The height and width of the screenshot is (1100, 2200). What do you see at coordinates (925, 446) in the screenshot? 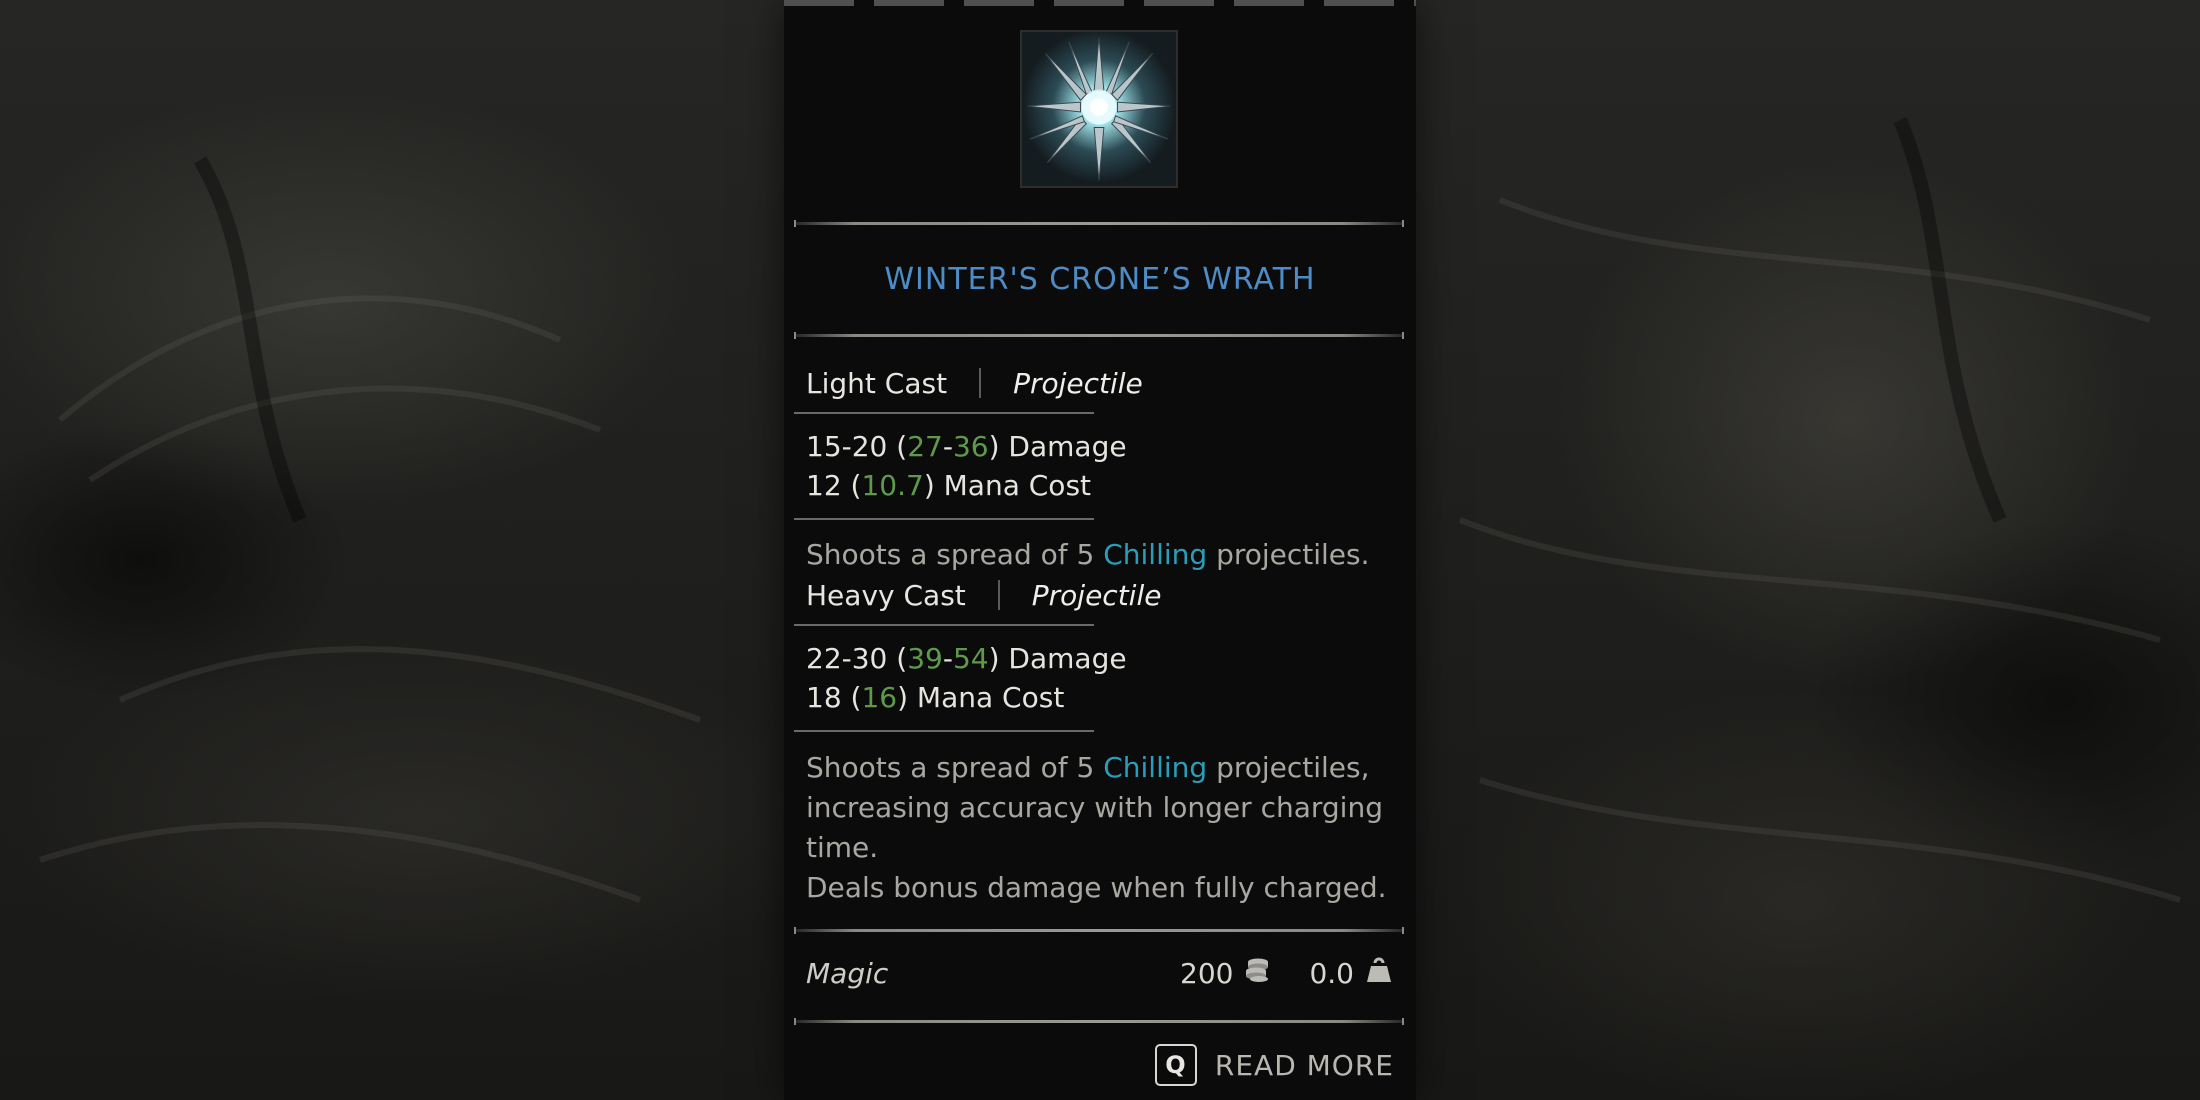
I see `damage-bonus-low: 27` at bounding box center [925, 446].